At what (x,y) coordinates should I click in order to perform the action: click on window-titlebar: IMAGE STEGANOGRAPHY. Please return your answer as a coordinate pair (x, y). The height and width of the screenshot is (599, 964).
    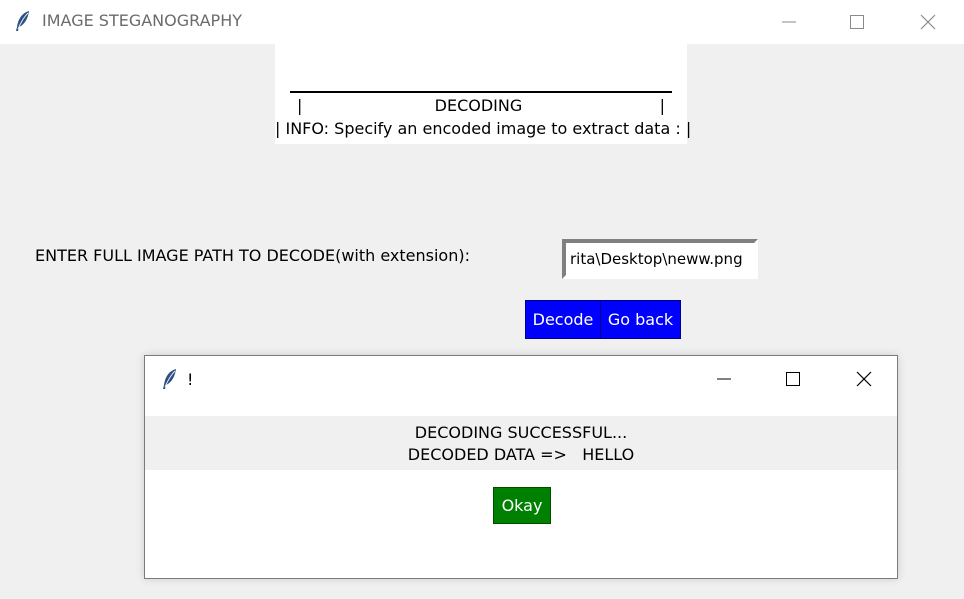
    Looking at the image, I should click on (482, 22).